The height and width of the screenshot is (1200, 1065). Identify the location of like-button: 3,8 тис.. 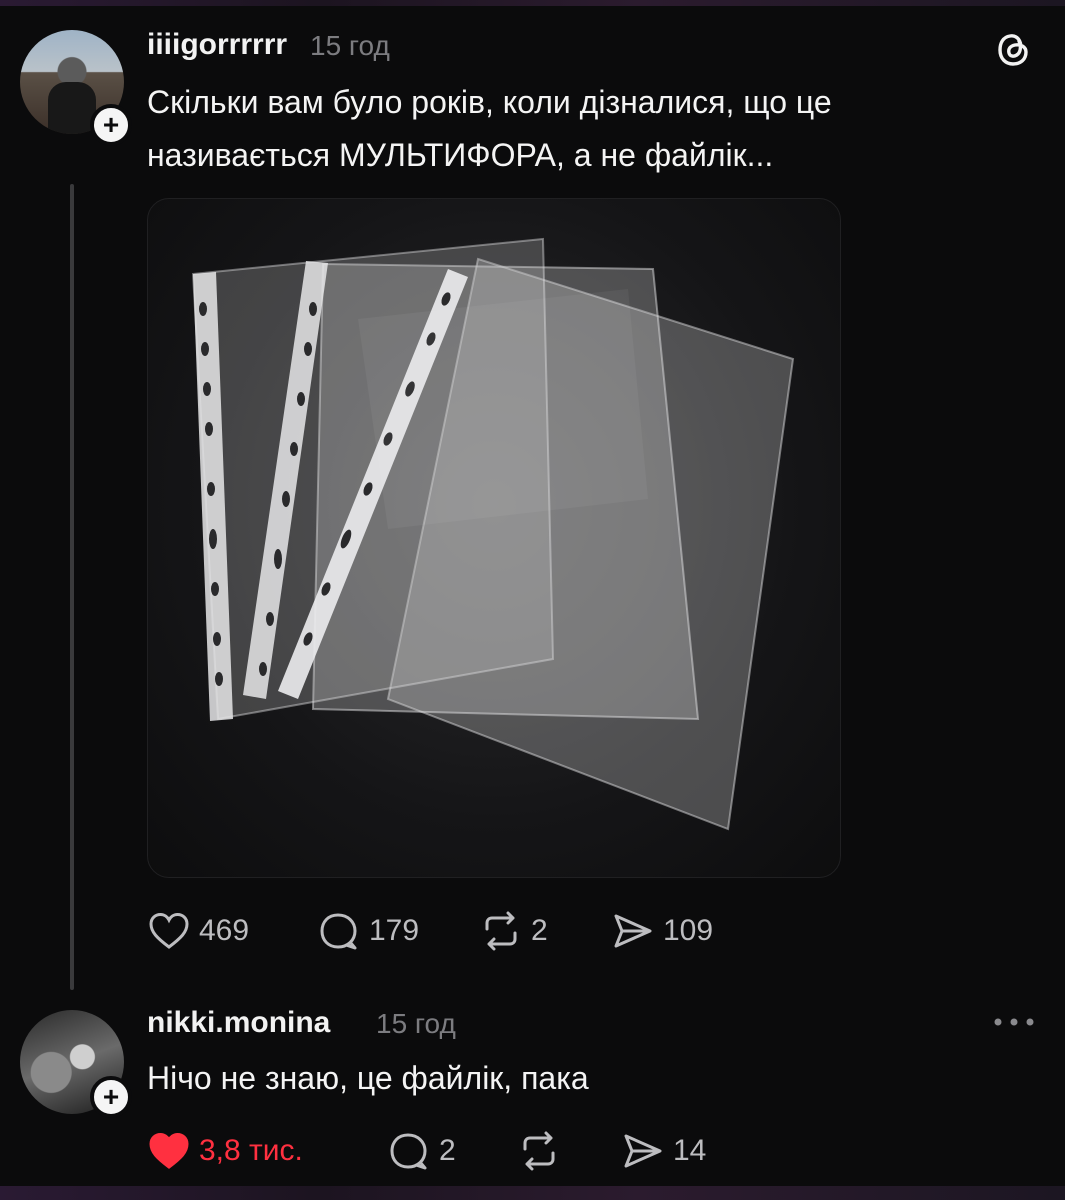
(267, 1151).